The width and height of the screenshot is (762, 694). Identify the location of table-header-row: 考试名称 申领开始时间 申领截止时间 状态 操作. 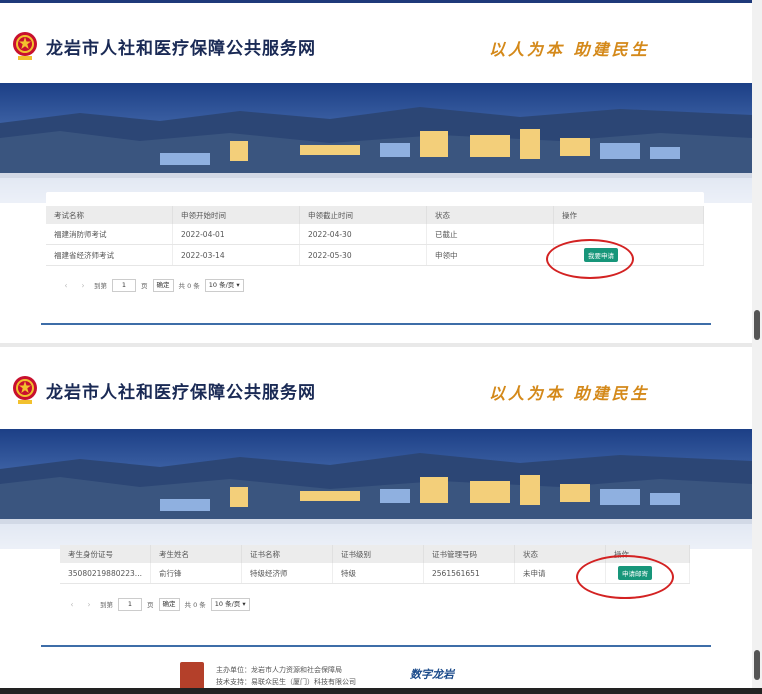
(375, 215).